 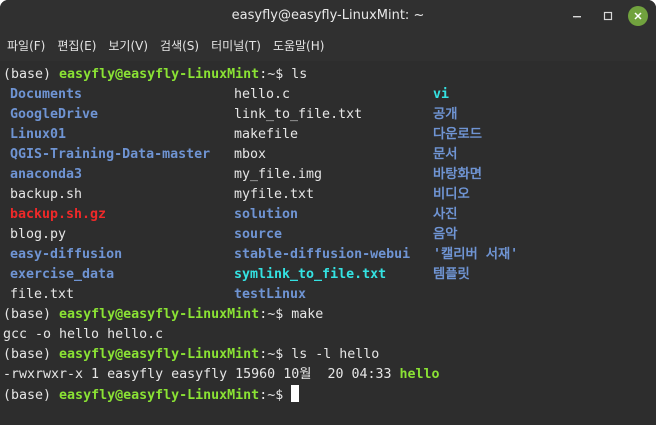 I want to click on ls-entry: makefile, so click(x=266, y=134).